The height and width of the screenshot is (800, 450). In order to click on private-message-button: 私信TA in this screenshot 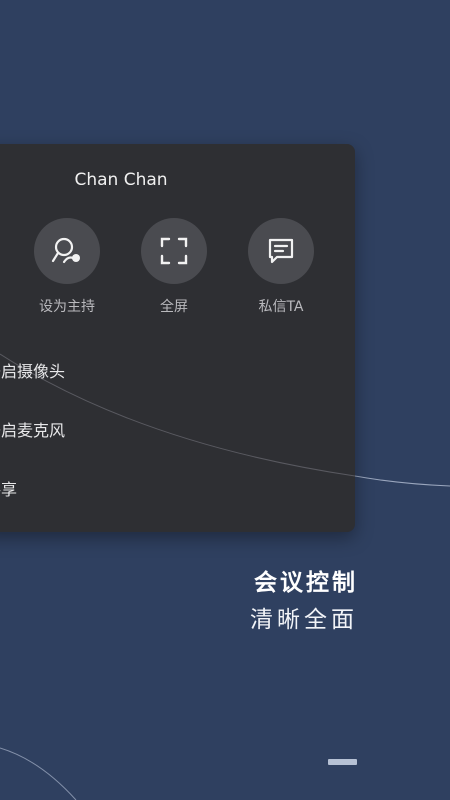, I will do `click(281, 267)`.